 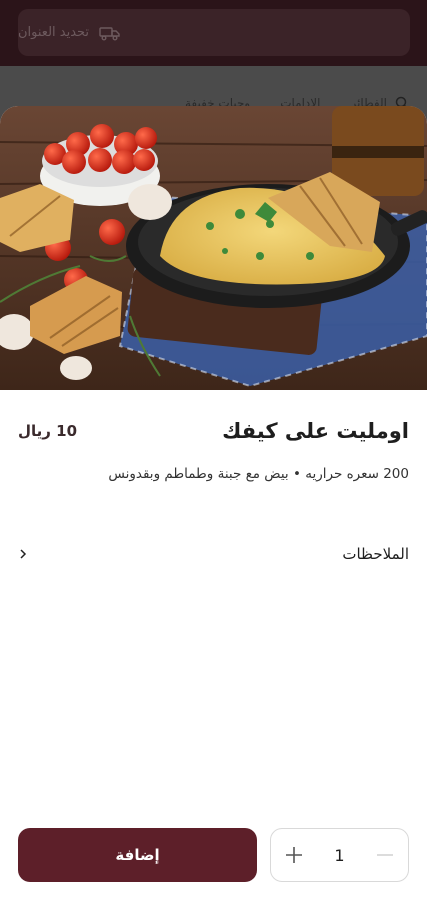 I want to click on top-bar: تحديد العنوان, so click(x=213, y=33).